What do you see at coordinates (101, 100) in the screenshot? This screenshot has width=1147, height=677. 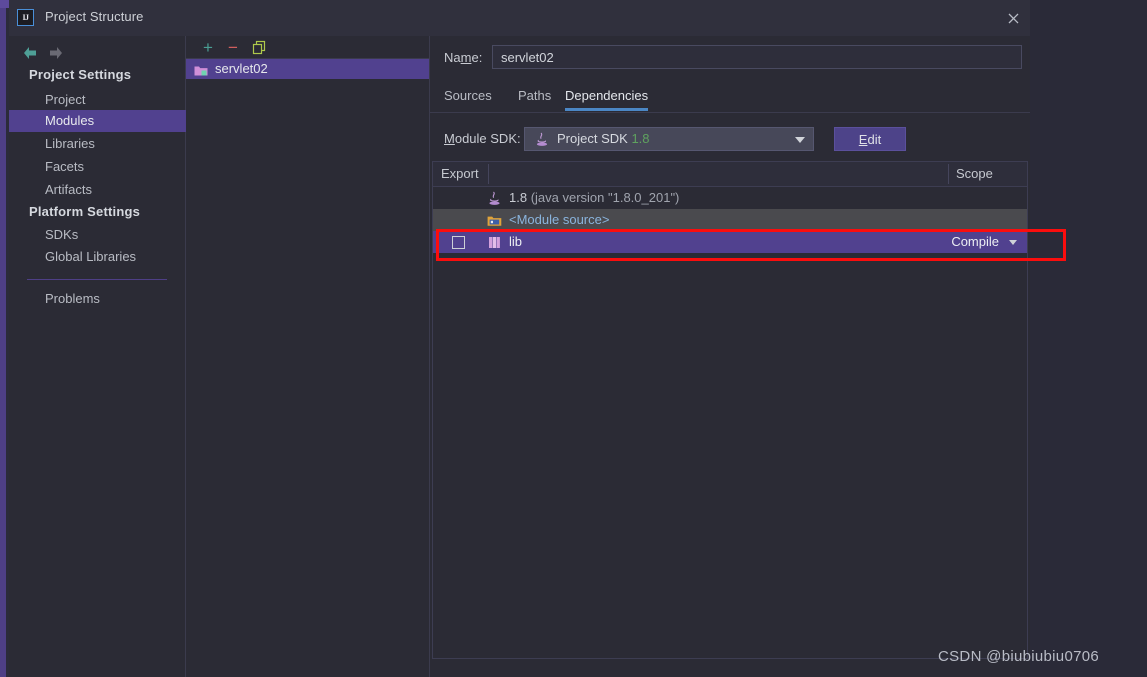 I see `sidebar-item-project: Project` at bounding box center [101, 100].